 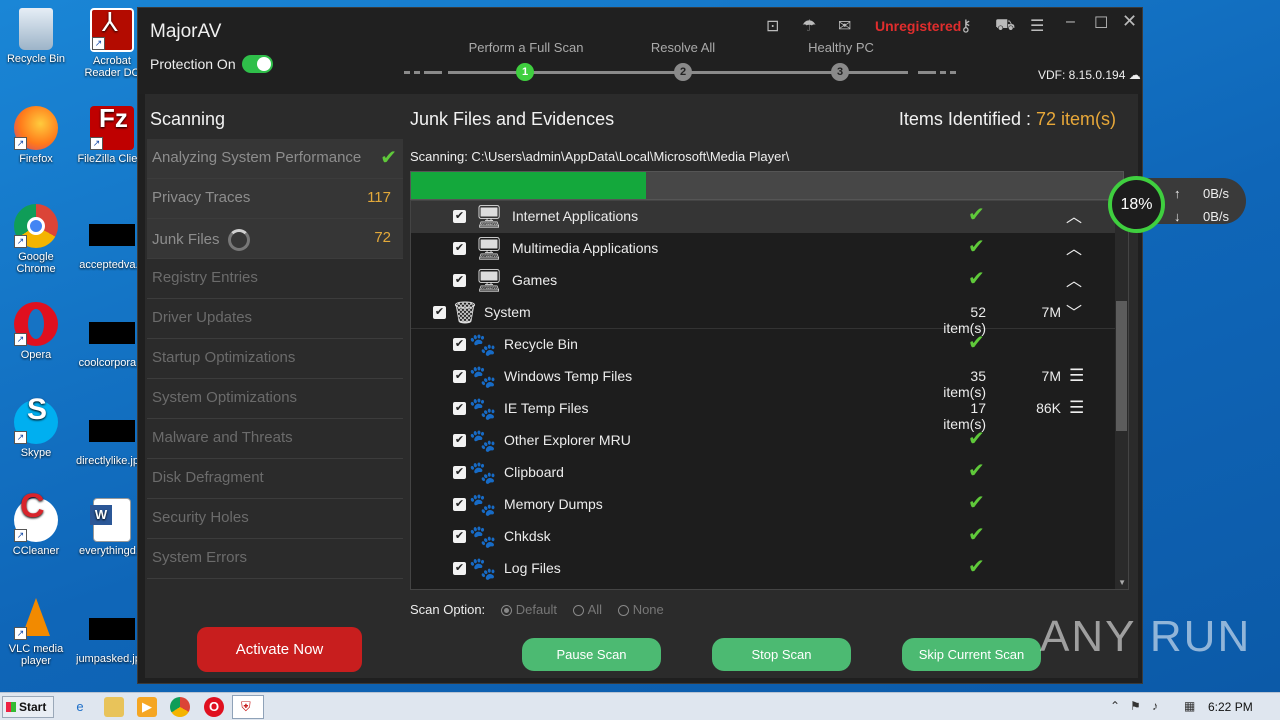 What do you see at coordinates (483, 504) in the screenshot?
I see `paw-icon: 🐾` at bounding box center [483, 504].